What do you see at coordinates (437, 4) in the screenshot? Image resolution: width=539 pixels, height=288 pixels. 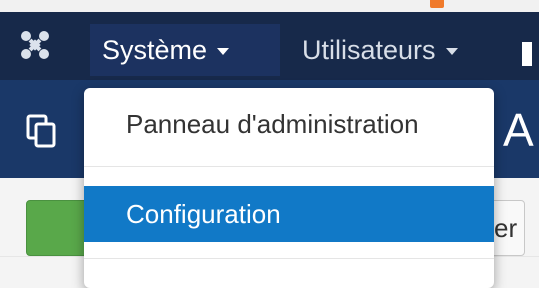 I see `tab-indicator` at bounding box center [437, 4].